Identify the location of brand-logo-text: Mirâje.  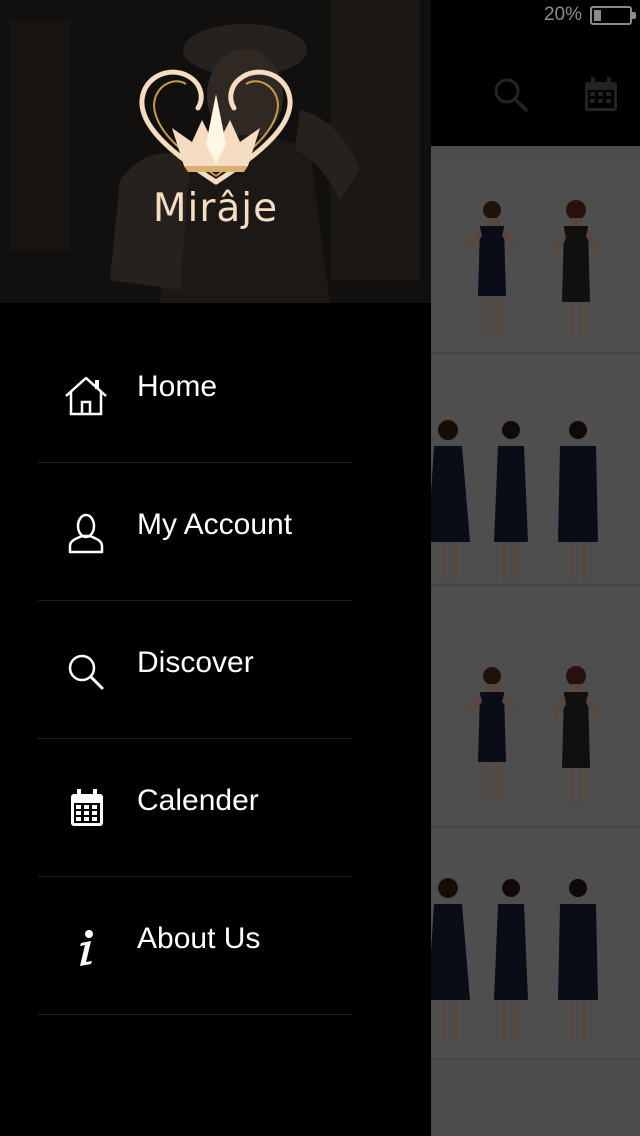
(215, 208).